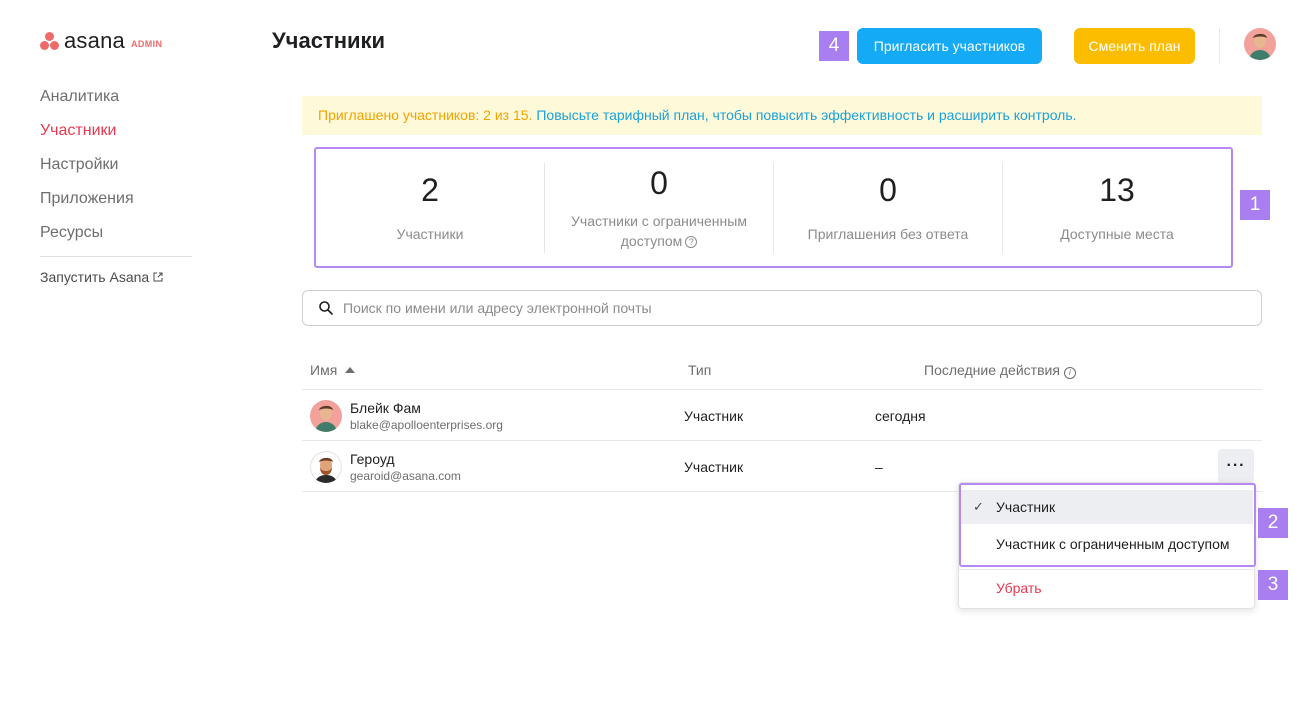 This screenshot has height=728, width=1300. I want to click on annotation-badge-1: 1, so click(1255, 205).